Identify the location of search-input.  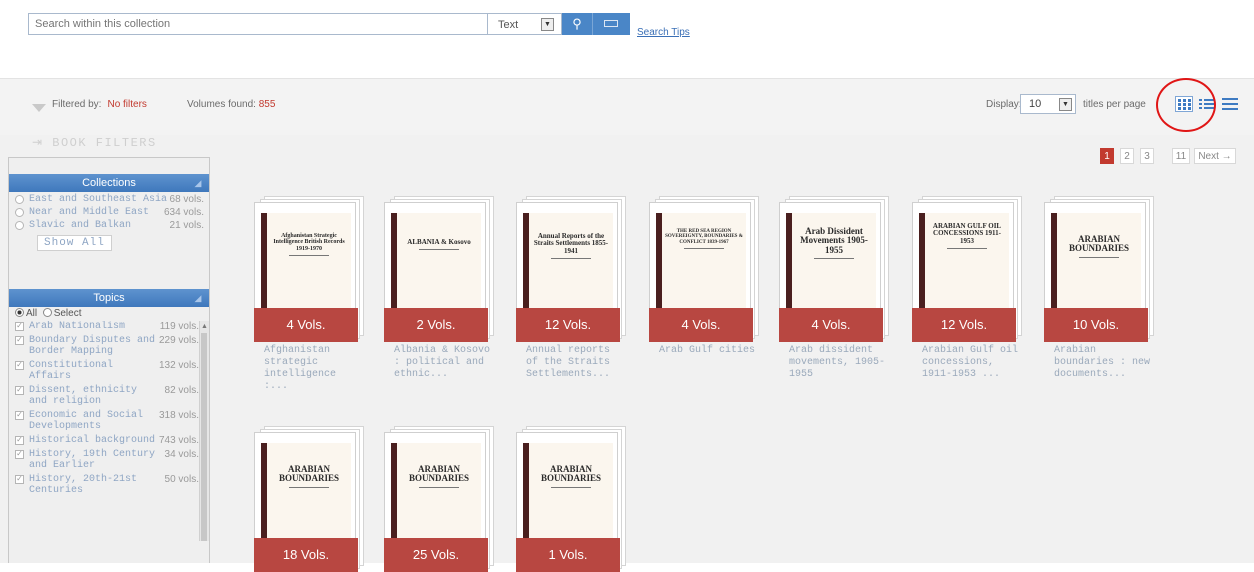
(258, 24).